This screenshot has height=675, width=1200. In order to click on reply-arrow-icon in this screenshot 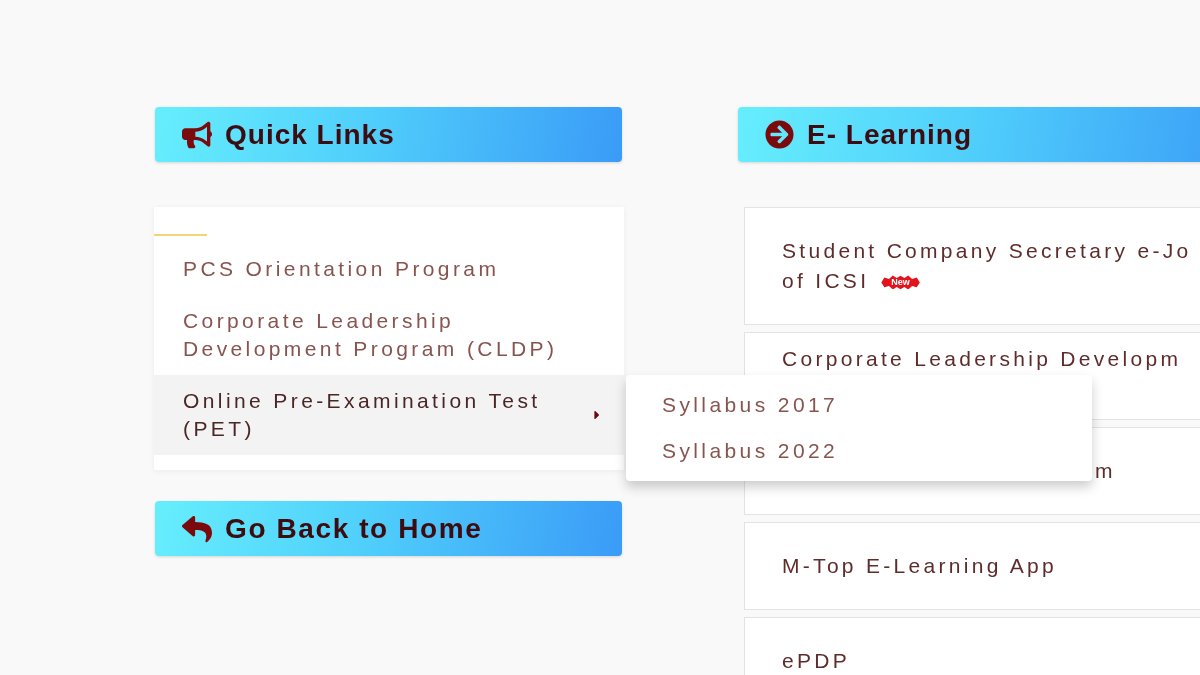, I will do `click(197, 528)`.